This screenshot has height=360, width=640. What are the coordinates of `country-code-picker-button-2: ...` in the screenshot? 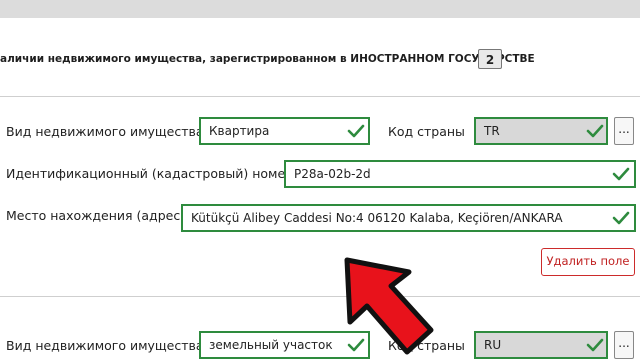 It's located at (624, 345).